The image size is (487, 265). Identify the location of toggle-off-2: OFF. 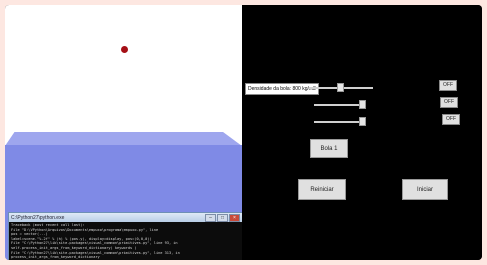
(449, 102).